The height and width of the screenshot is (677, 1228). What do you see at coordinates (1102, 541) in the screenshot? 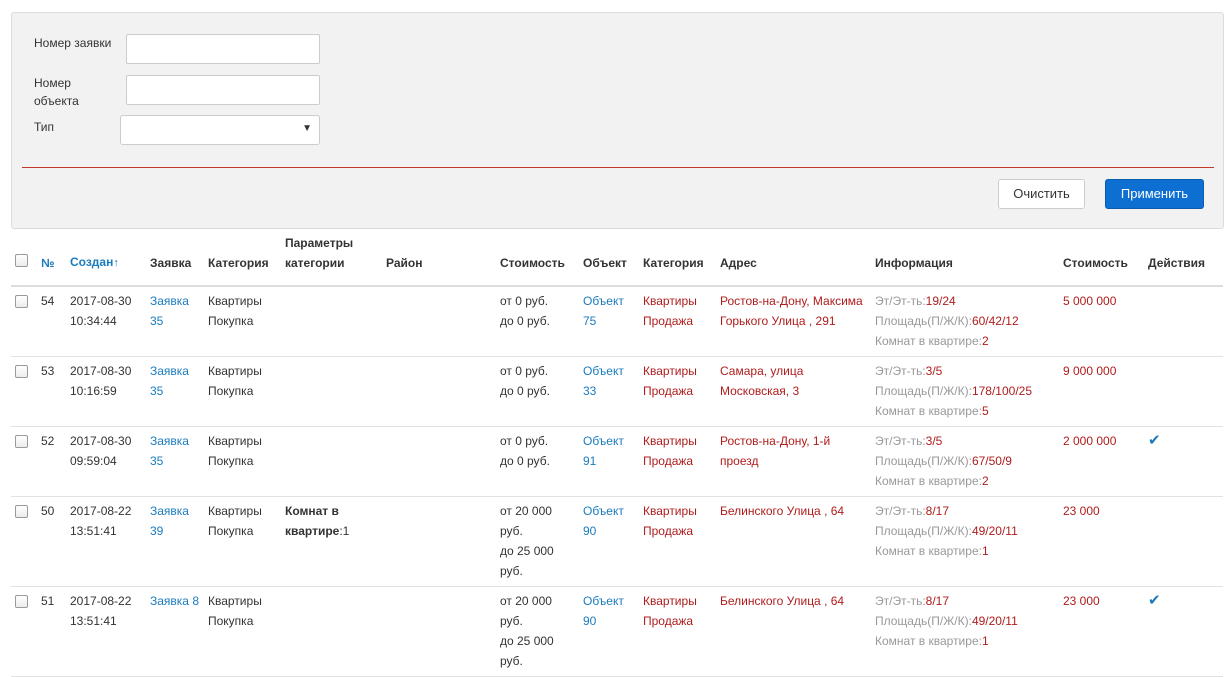
I see `row-cost: 23 000` at bounding box center [1102, 541].